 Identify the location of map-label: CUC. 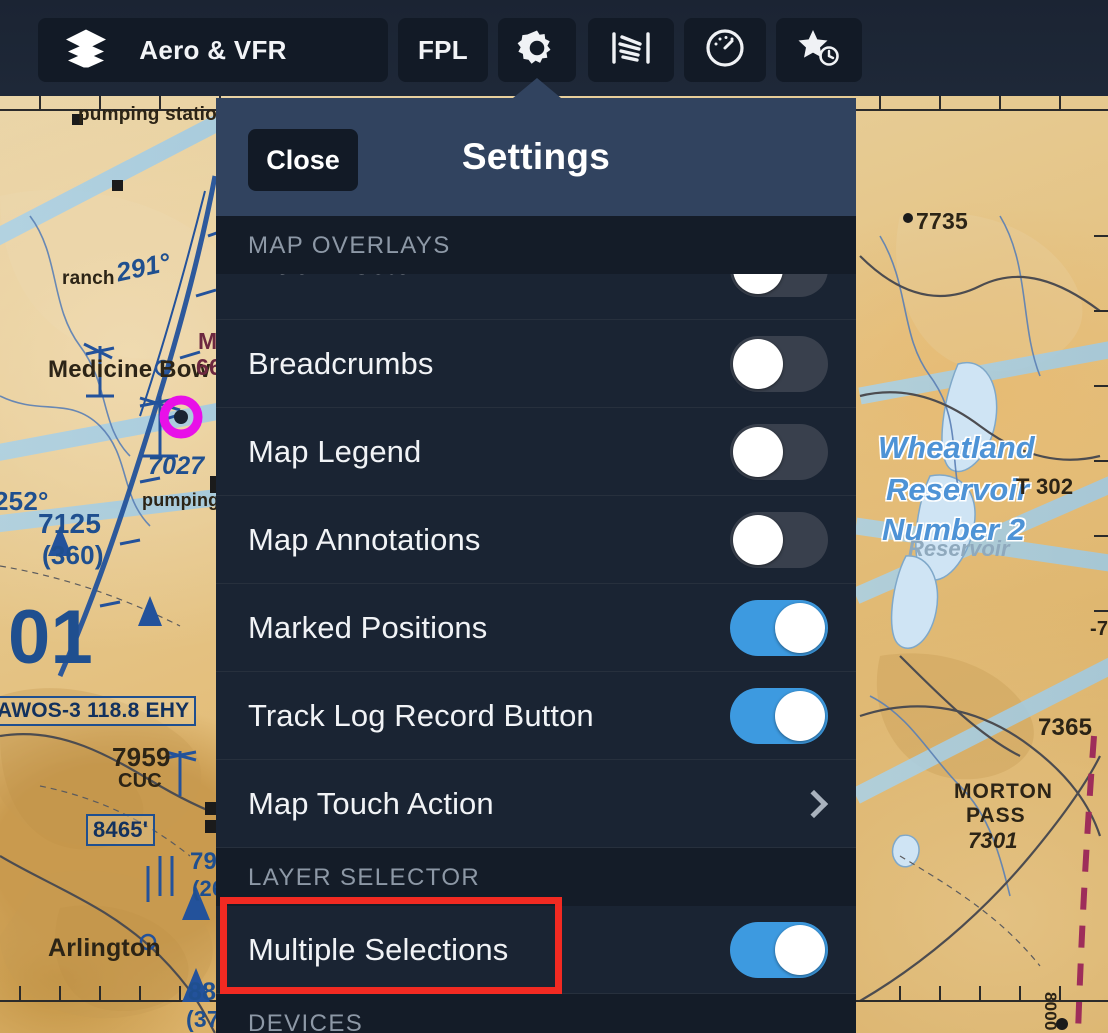
(140, 781).